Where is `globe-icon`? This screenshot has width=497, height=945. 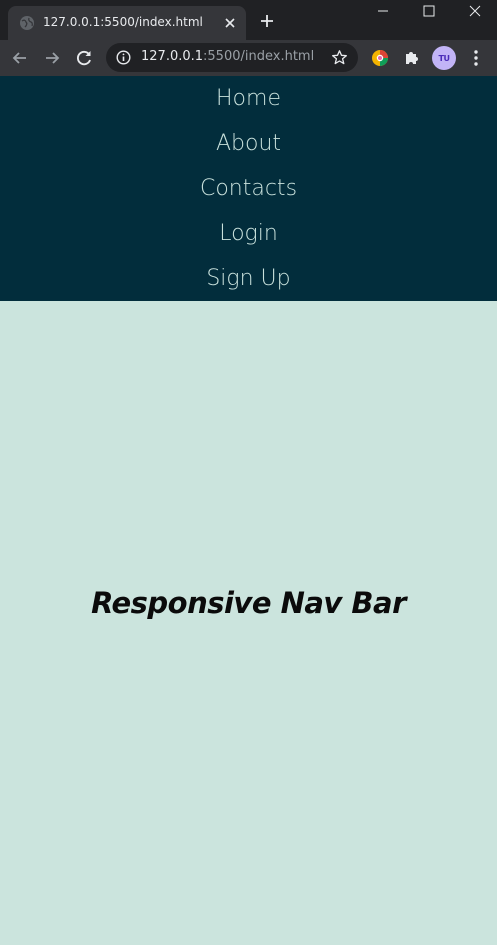 globe-icon is located at coordinates (27, 23).